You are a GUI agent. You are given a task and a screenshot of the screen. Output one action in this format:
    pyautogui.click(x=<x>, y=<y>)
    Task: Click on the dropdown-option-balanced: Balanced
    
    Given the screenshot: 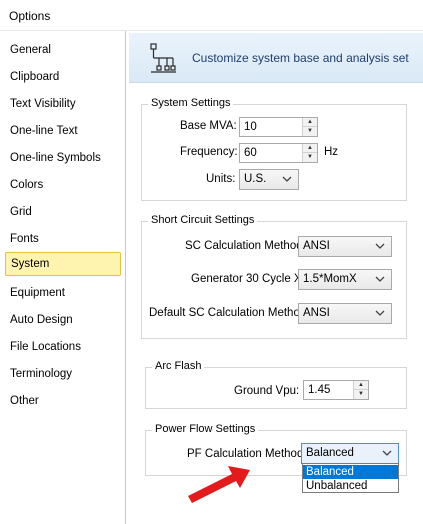 What is the action you would take?
    pyautogui.click(x=350, y=472)
    